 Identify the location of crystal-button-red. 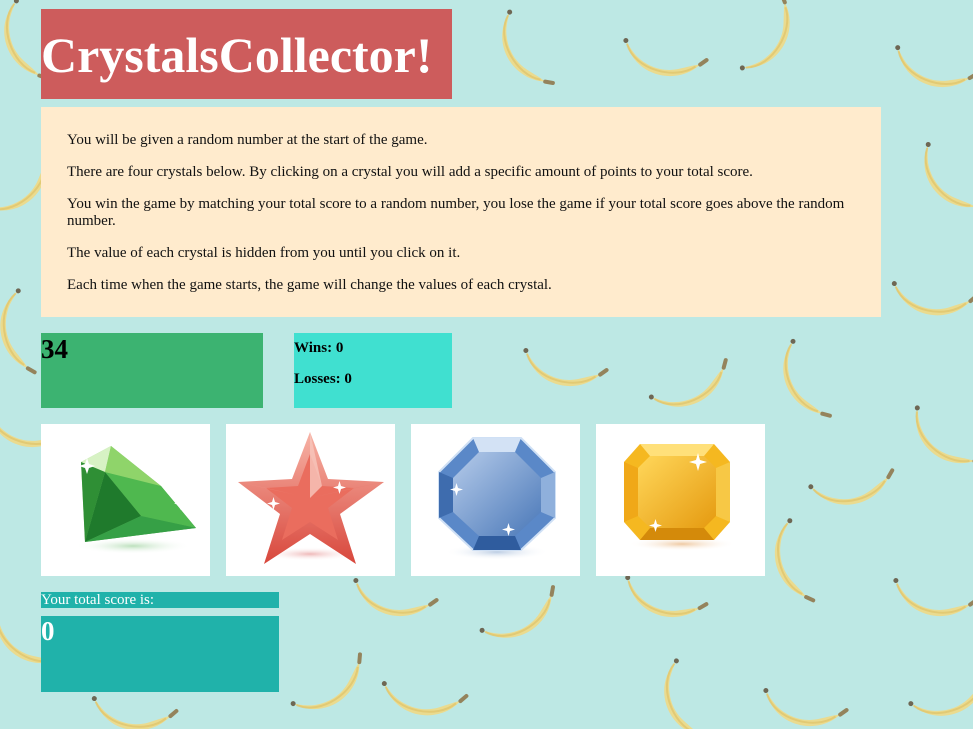
(310, 500).